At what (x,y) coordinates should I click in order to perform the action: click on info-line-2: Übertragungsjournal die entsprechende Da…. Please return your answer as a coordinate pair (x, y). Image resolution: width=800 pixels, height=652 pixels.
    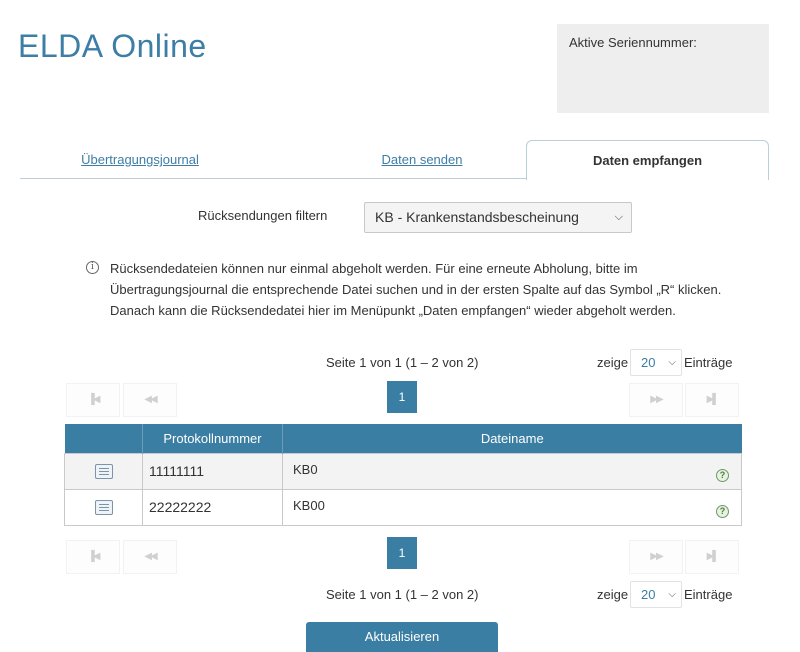
    Looking at the image, I should click on (416, 289).